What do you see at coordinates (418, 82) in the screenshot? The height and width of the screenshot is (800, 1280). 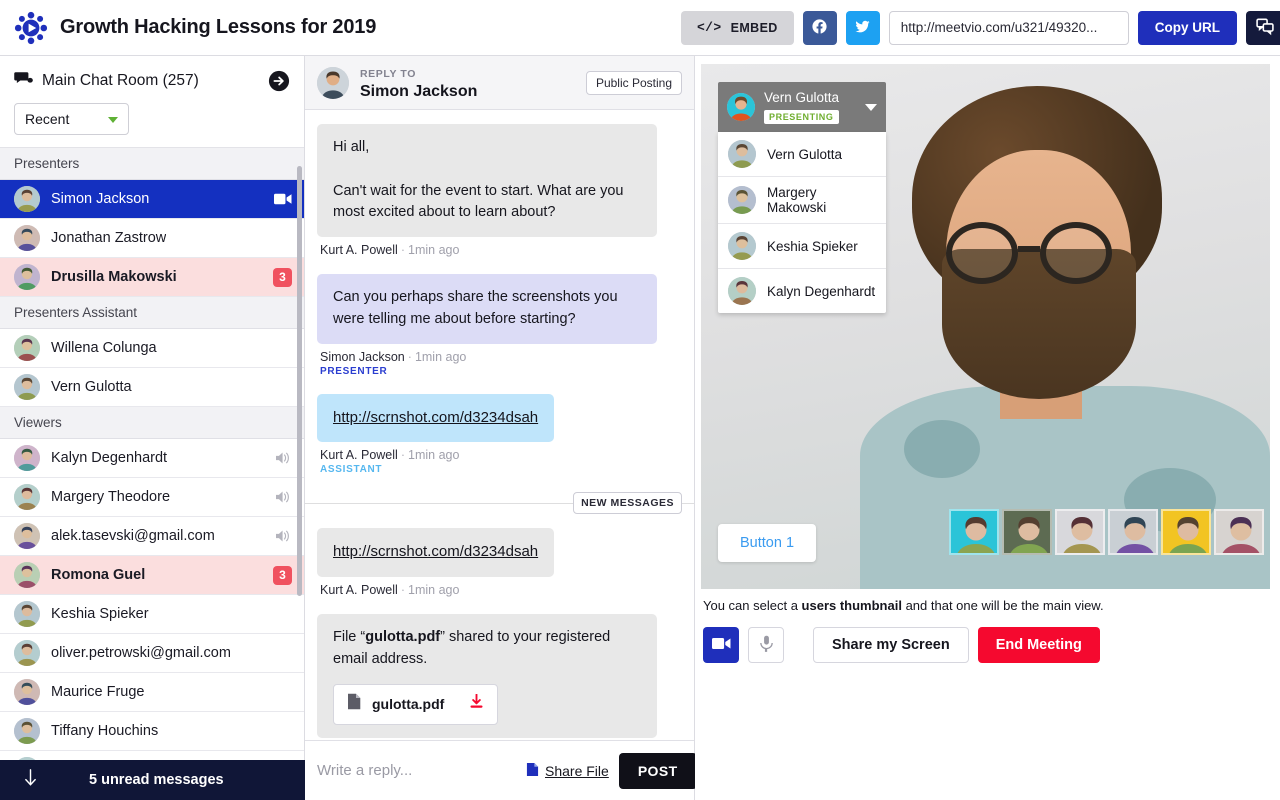 I see `chat-header-text: REPLY TO Simon Jackson` at bounding box center [418, 82].